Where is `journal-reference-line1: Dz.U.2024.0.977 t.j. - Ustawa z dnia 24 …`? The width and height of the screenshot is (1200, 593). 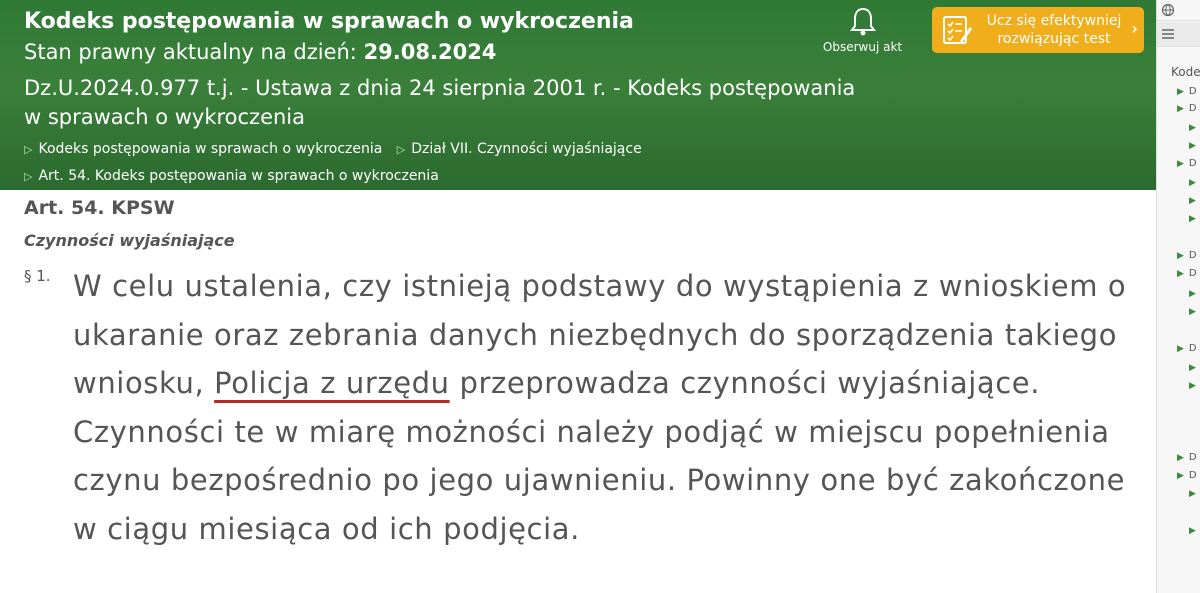 journal-reference-line1: Dz.U.2024.0.977 t.j. - Ustawa z dnia 24 … is located at coordinates (440, 88).